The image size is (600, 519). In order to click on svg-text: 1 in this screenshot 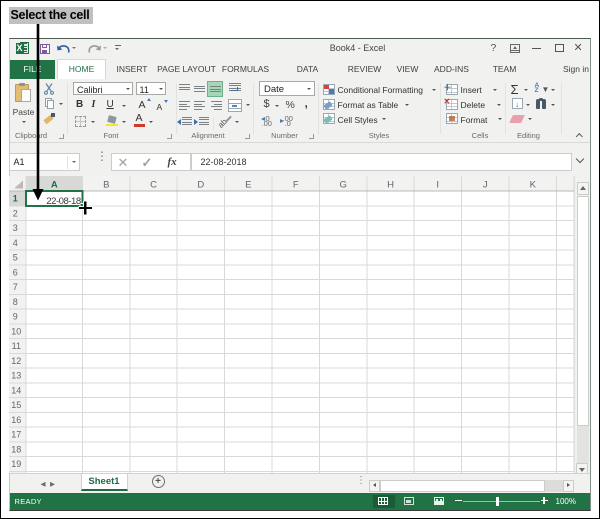, I will do `click(14, 198)`.